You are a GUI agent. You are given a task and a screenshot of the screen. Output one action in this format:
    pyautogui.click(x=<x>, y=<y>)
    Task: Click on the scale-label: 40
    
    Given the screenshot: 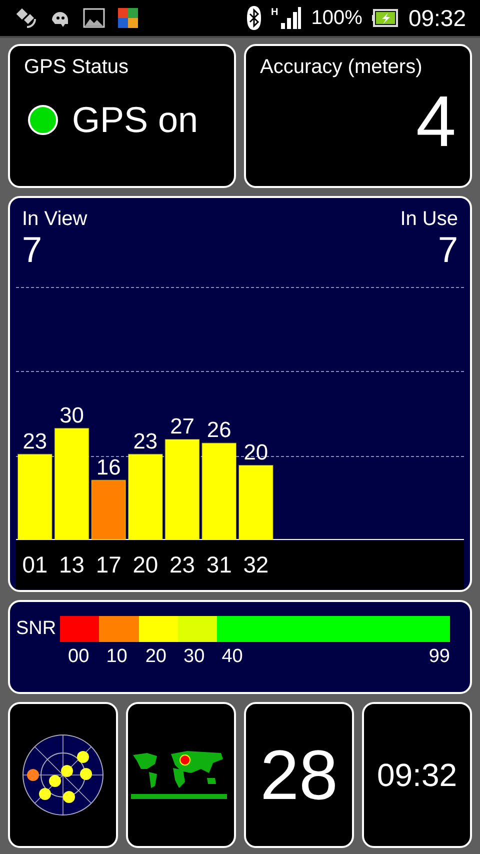 What is the action you would take?
    pyautogui.click(x=232, y=656)
    